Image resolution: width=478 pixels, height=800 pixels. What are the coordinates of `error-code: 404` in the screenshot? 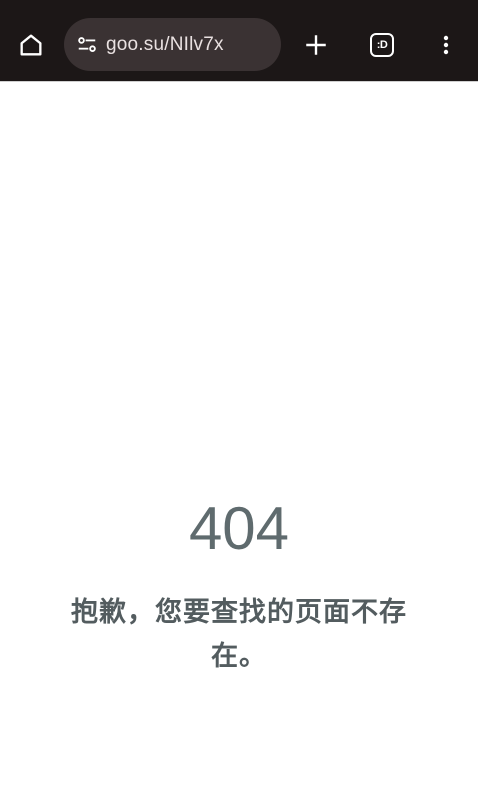 It's located at (239, 528).